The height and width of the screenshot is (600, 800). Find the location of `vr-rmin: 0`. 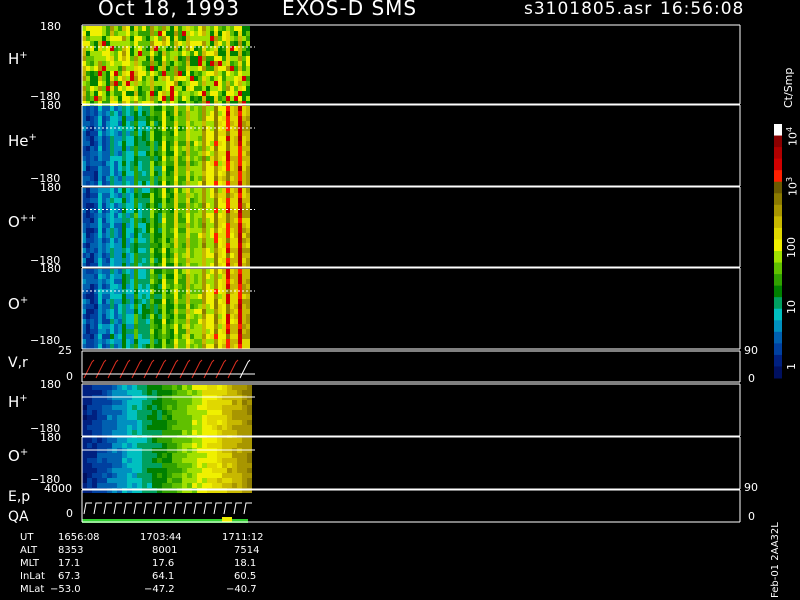

vr-rmin: 0 is located at coordinates (751, 378).